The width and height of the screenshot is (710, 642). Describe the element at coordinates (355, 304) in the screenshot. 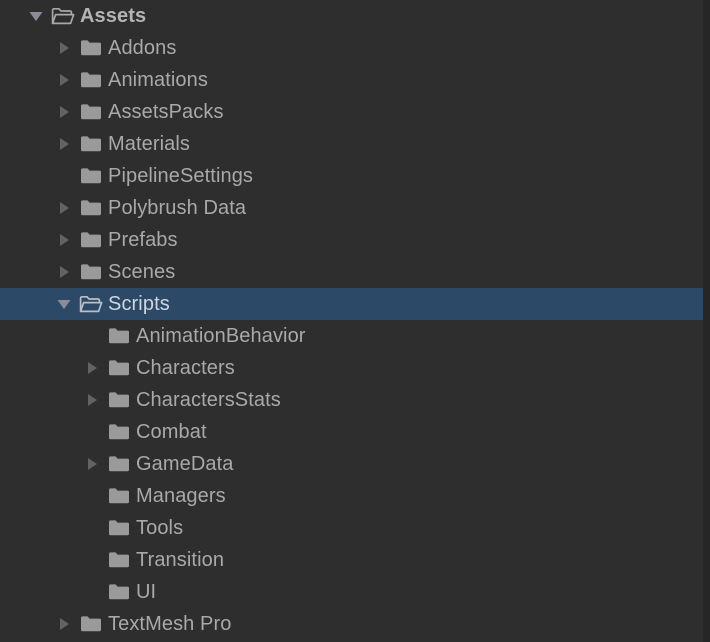

I see `tree-row-scripts: Scripts` at that location.